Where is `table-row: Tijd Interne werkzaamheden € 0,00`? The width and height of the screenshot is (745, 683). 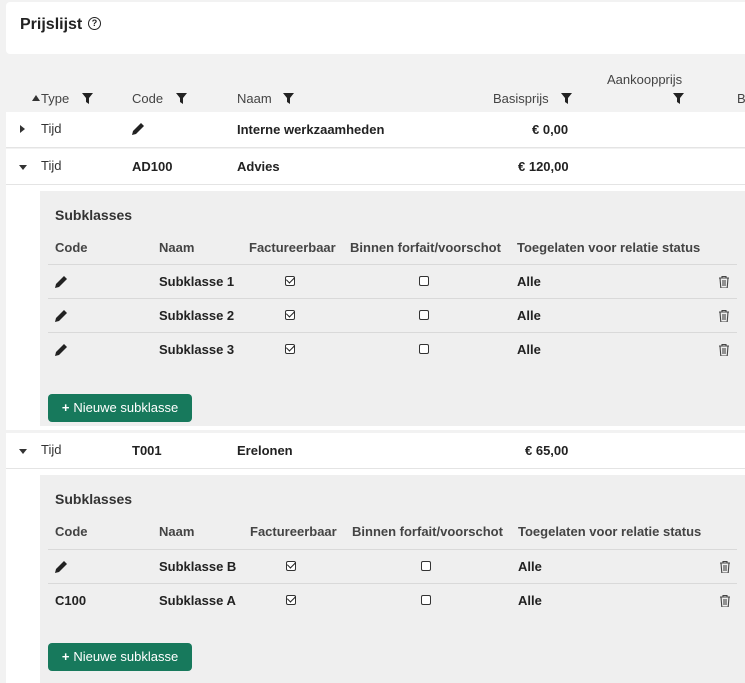
table-row: Tijd Interne werkzaamheden € 0,00 is located at coordinates (375, 130).